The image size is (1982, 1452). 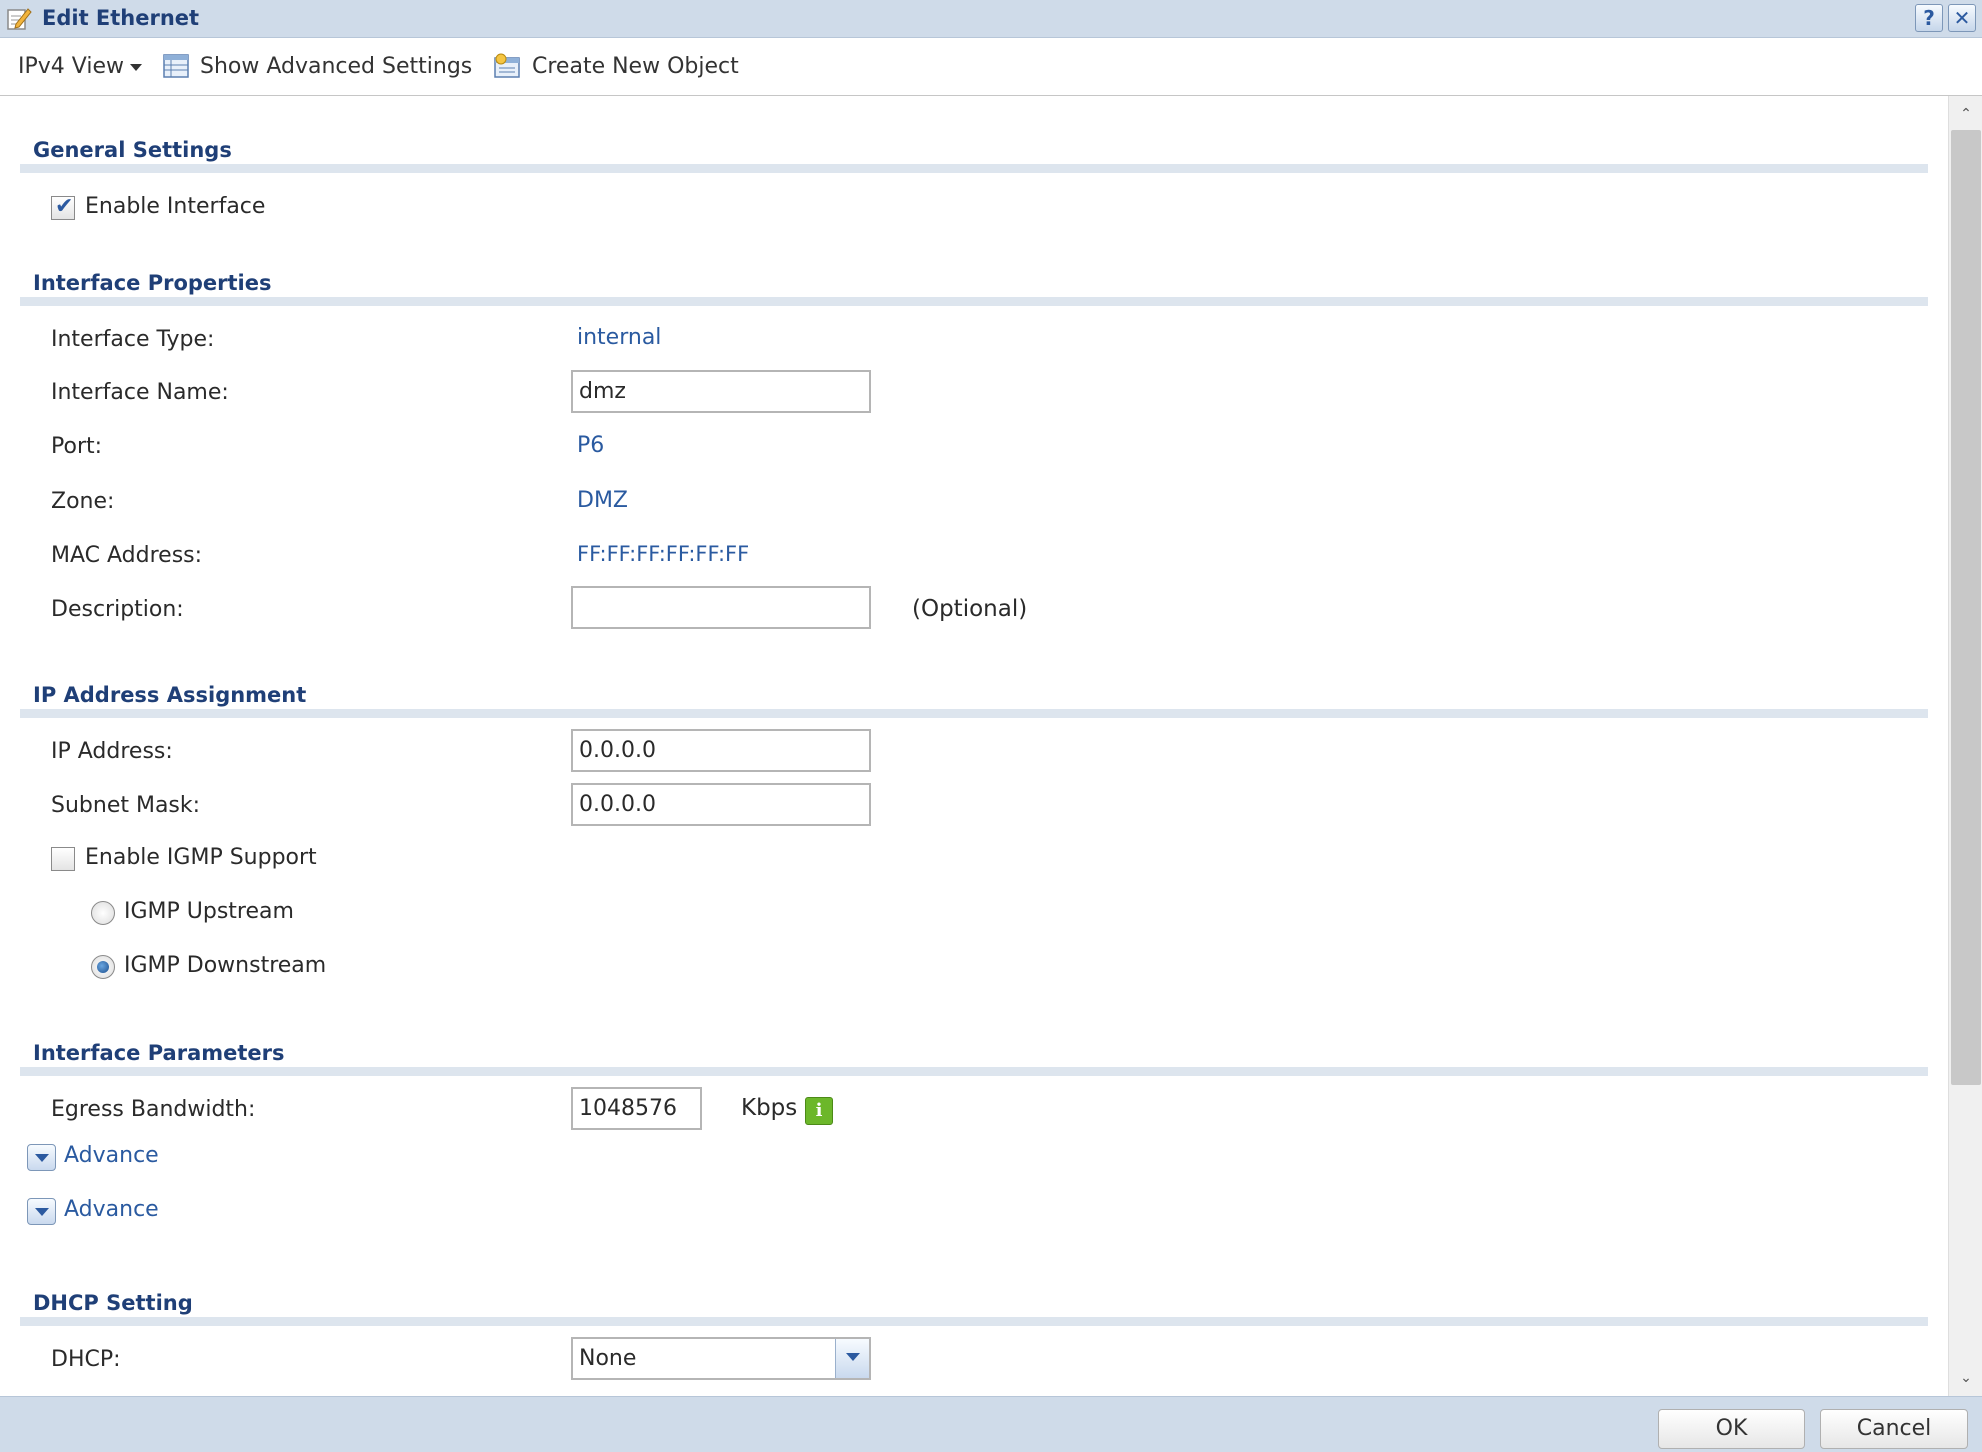 What do you see at coordinates (1962, 18) in the screenshot?
I see `close-button: ✕` at bounding box center [1962, 18].